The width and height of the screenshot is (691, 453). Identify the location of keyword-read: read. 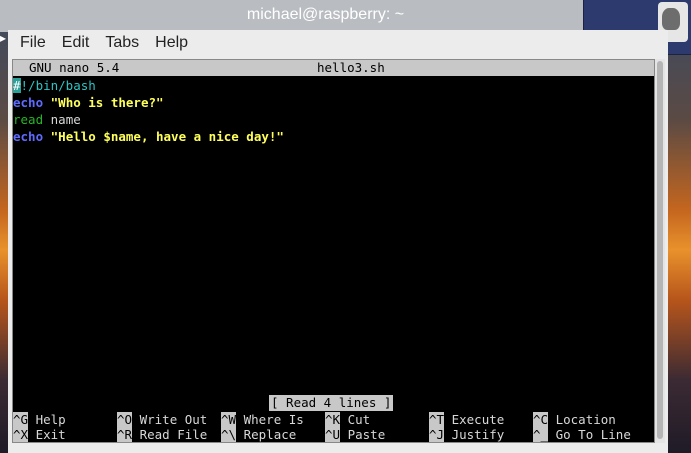
(28, 119).